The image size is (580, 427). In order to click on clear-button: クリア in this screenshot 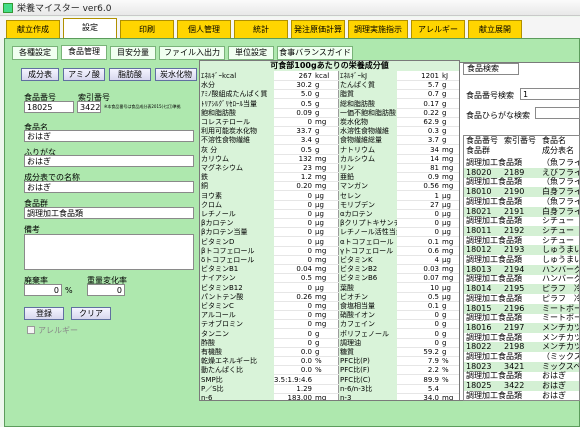, I will do `click(91, 313)`.